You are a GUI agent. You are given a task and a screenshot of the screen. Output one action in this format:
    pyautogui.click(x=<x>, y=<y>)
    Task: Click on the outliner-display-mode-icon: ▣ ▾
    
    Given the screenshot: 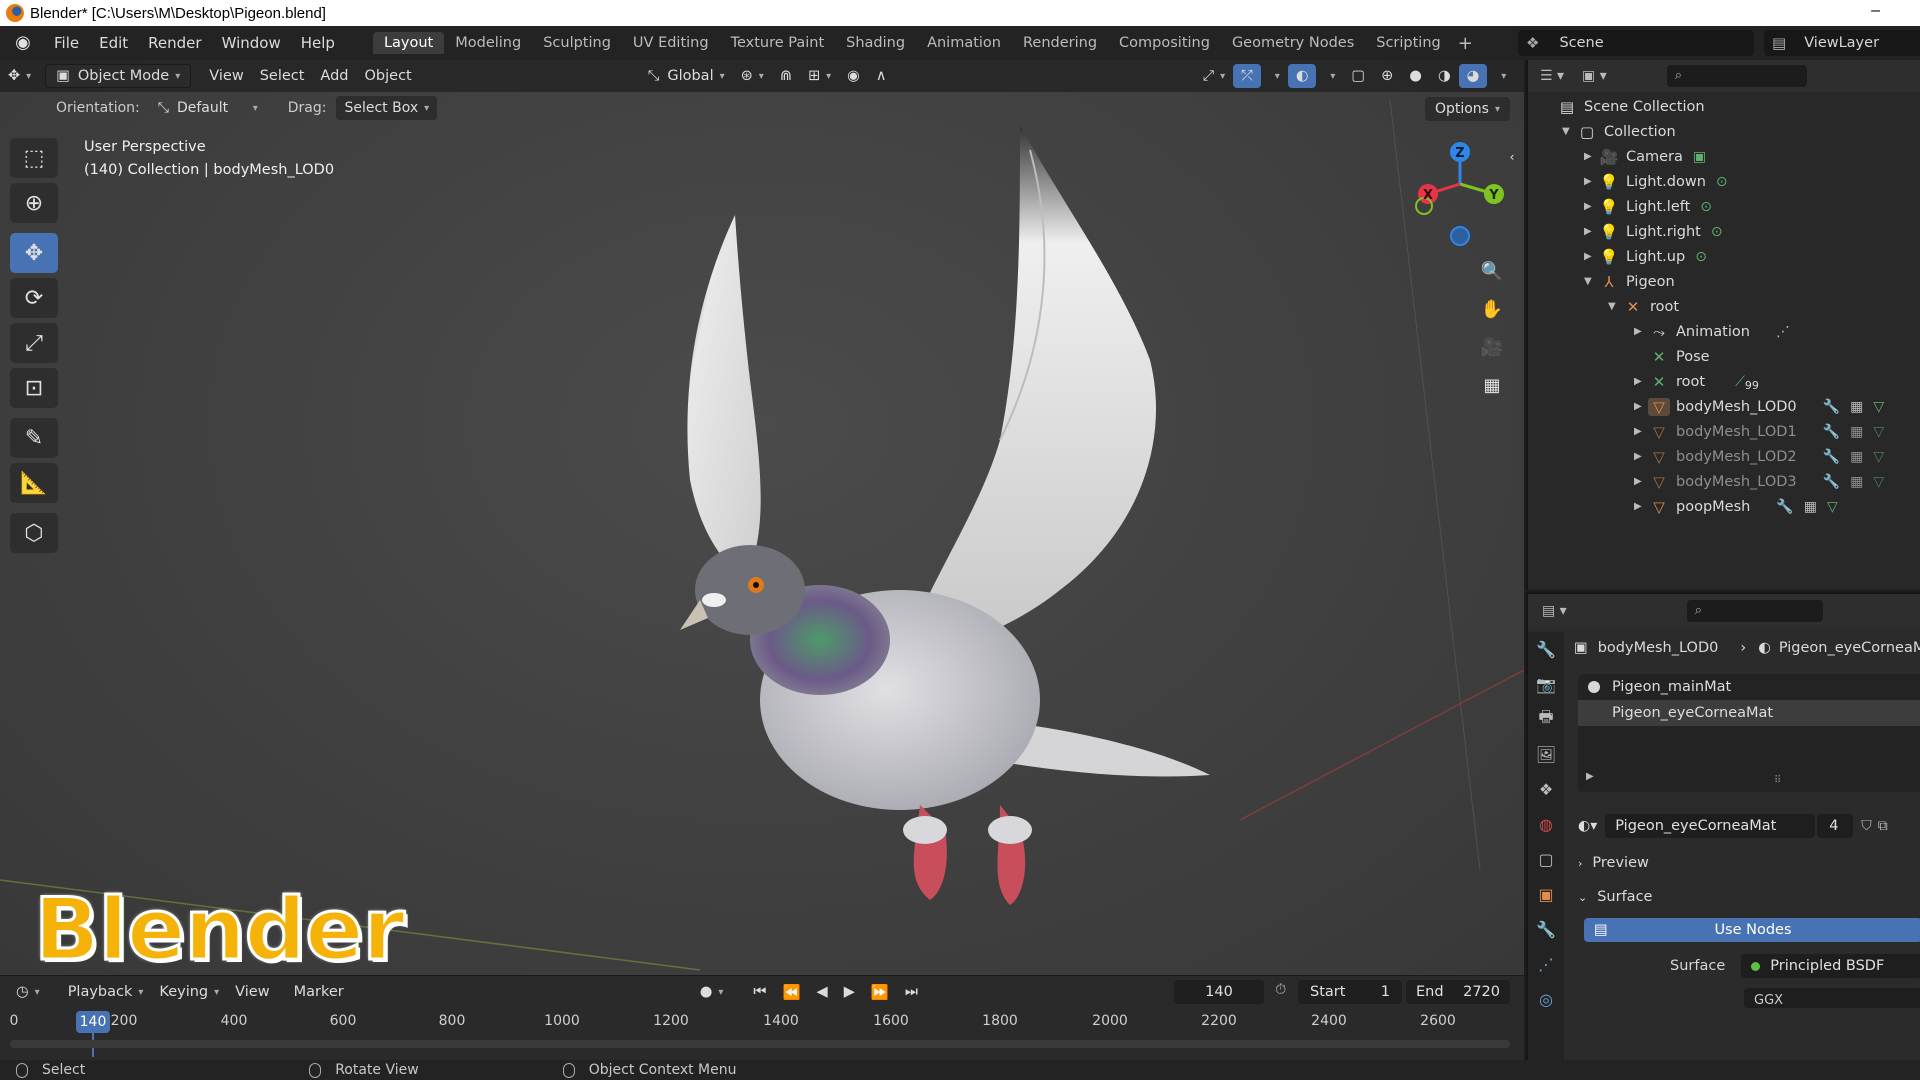 What is the action you would take?
    pyautogui.click(x=1594, y=76)
    